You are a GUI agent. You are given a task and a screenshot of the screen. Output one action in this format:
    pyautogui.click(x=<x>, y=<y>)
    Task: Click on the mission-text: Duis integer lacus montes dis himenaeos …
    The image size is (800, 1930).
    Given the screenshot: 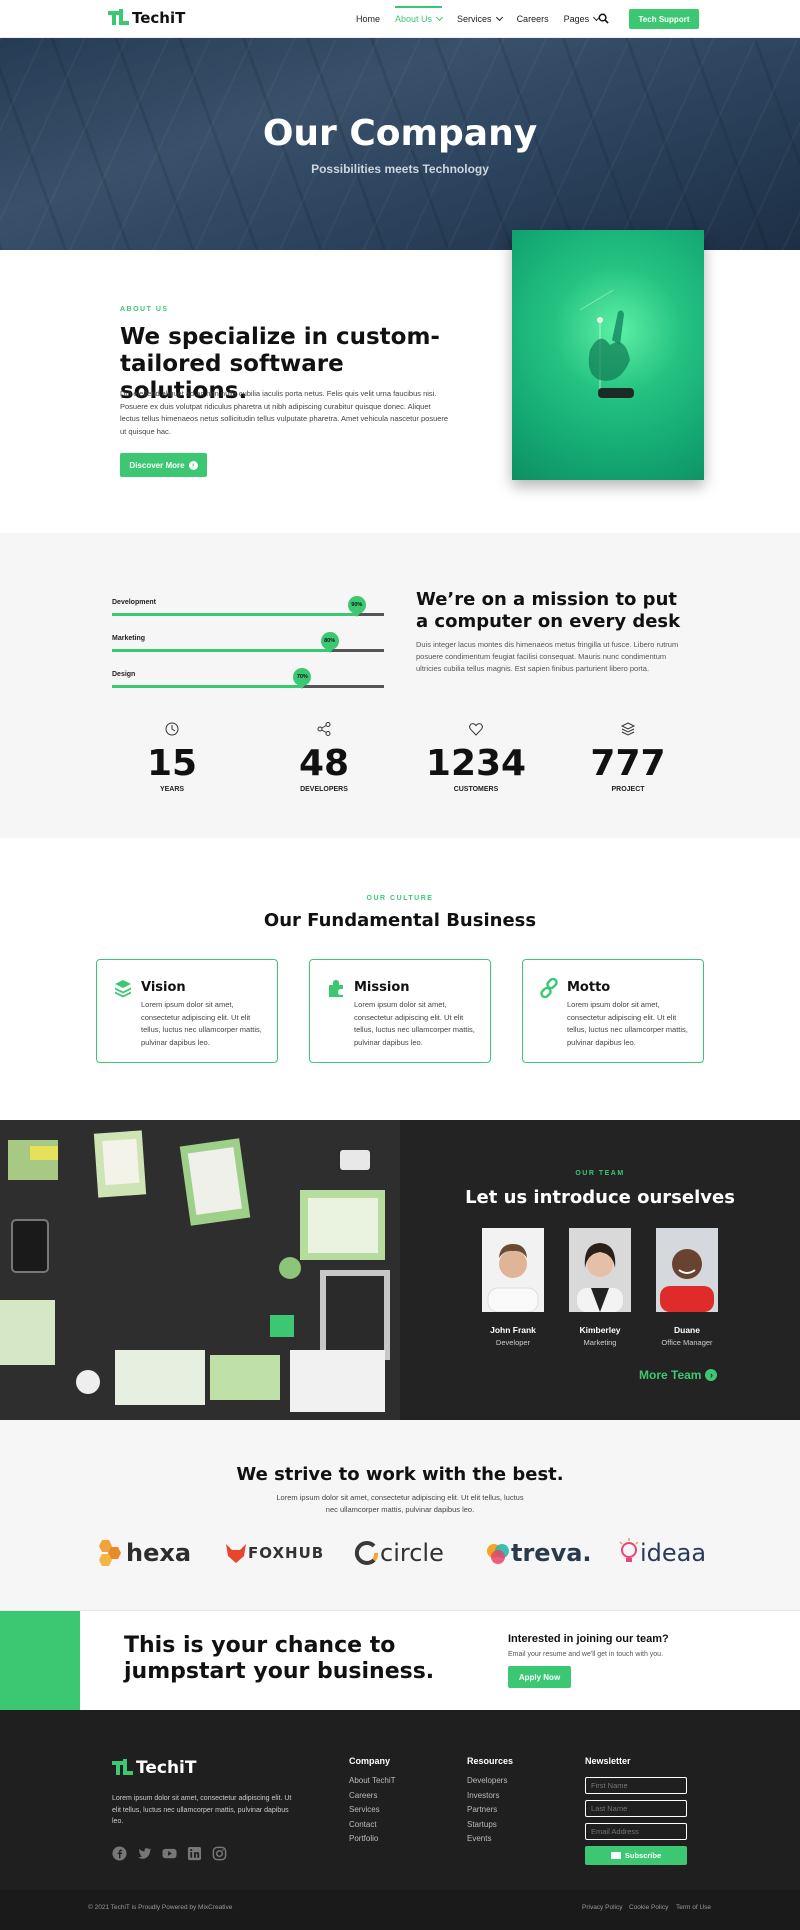 What is the action you would take?
    pyautogui.click(x=547, y=656)
    